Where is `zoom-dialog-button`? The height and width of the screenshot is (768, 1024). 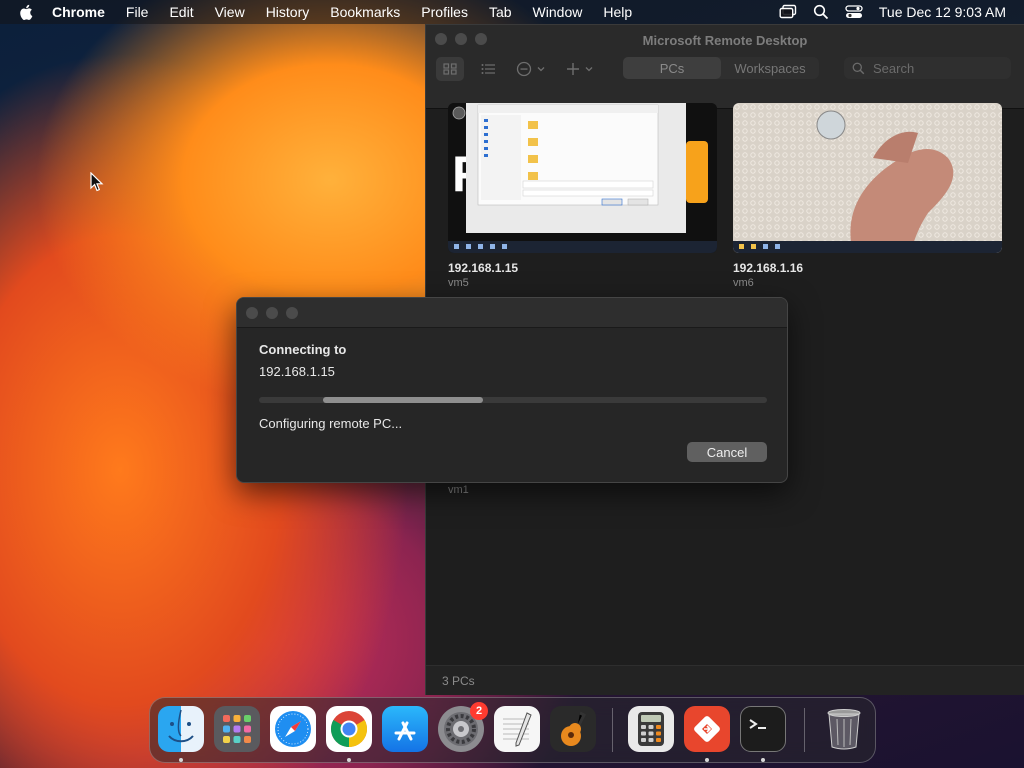 zoom-dialog-button is located at coordinates (292, 313).